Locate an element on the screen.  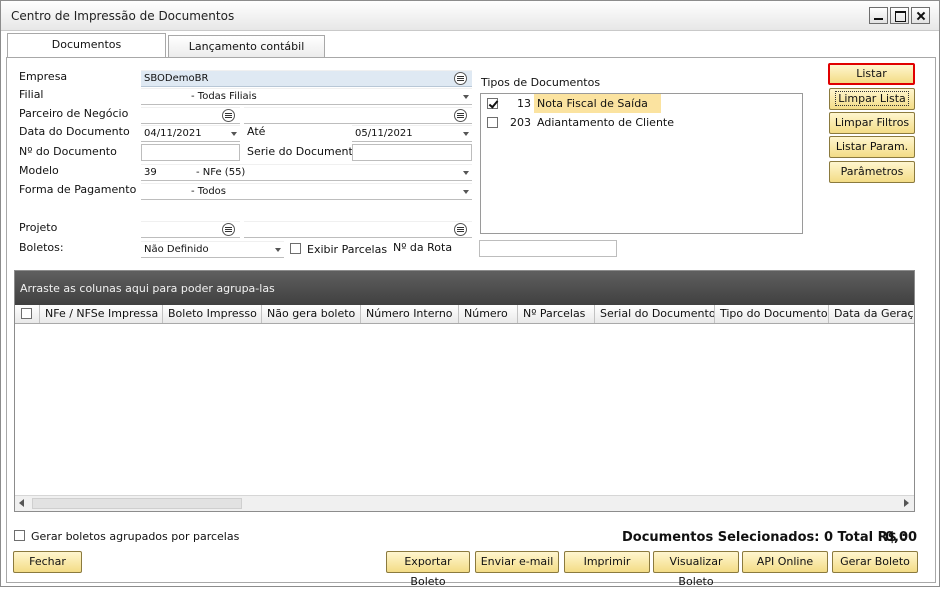
modelo-label: Modelo is located at coordinates (39, 170).